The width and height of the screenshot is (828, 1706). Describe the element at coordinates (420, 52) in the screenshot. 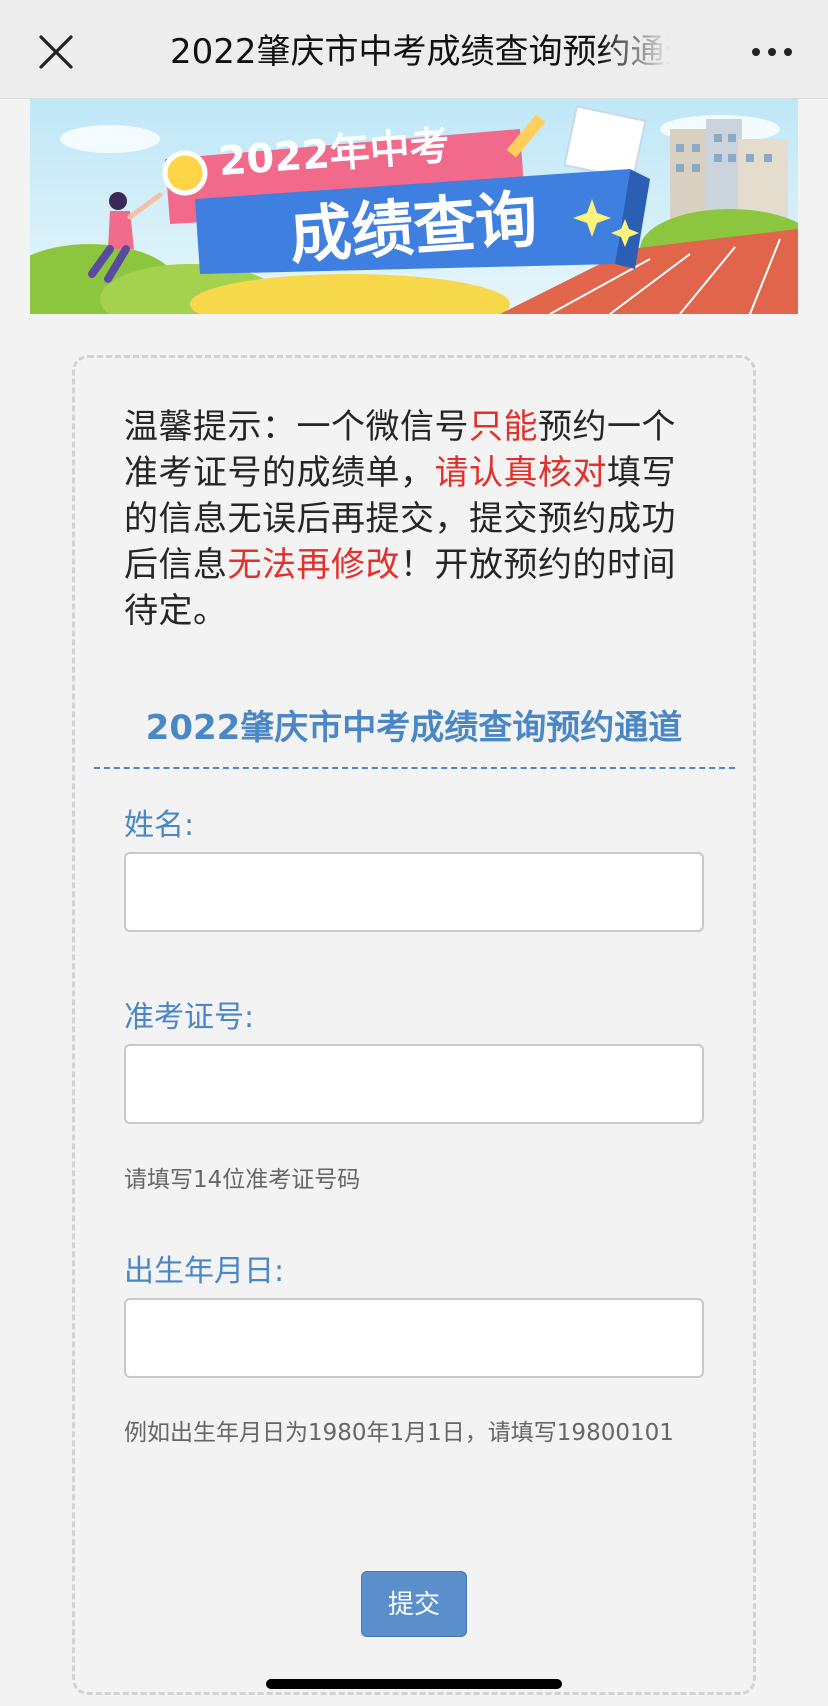

I see `page-title: 2022肇庆市中考成绩查询预约通道` at that location.